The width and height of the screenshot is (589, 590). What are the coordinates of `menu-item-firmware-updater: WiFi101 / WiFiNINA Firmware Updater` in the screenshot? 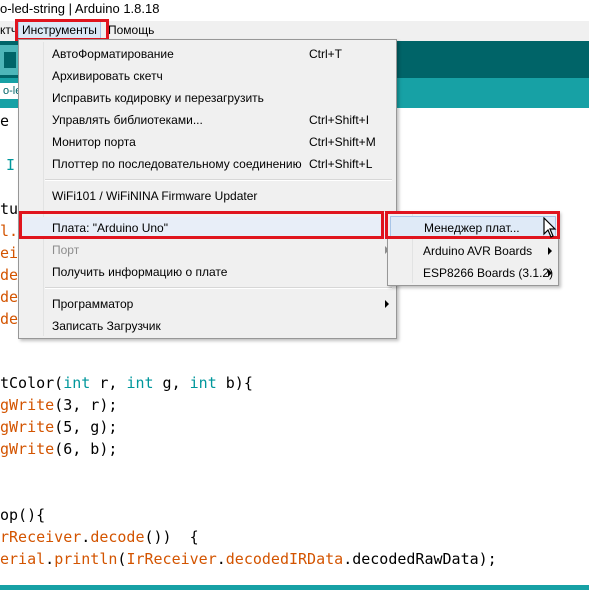 It's located at (206, 196).